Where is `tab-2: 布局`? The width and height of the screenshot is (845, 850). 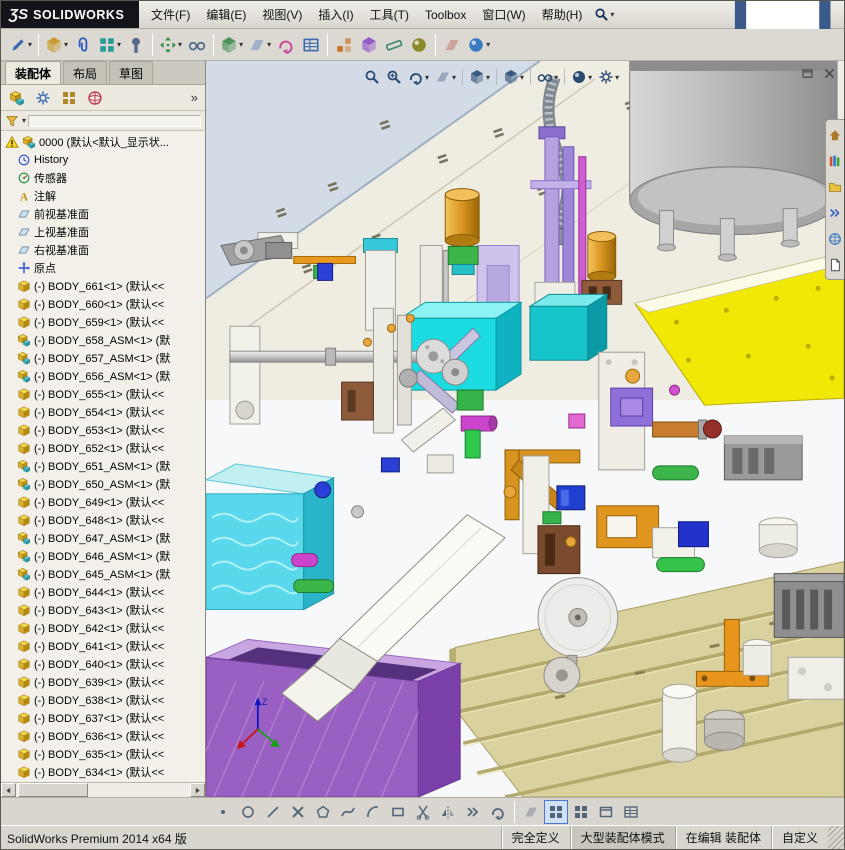
tab-2: 布局 is located at coordinates (85, 72).